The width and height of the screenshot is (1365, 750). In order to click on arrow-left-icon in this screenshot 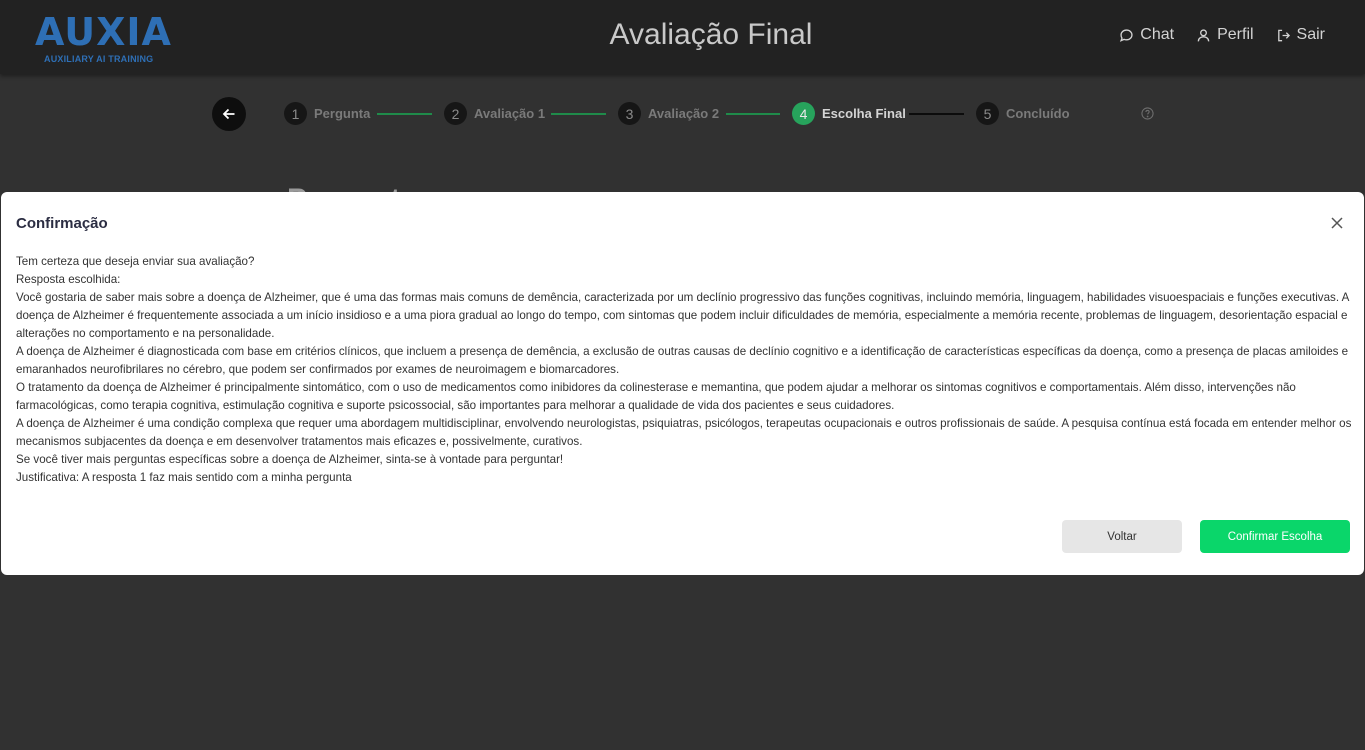, I will do `click(228, 114)`.